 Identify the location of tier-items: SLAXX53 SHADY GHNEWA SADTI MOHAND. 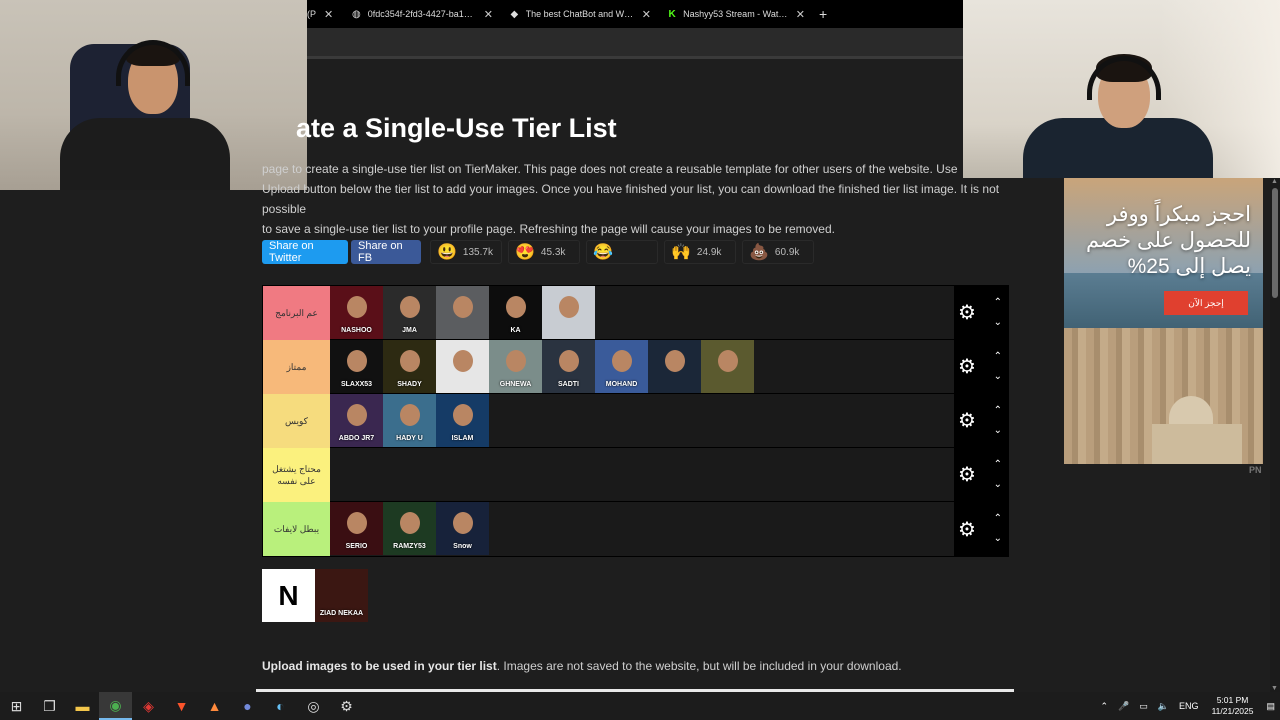
(642, 366).